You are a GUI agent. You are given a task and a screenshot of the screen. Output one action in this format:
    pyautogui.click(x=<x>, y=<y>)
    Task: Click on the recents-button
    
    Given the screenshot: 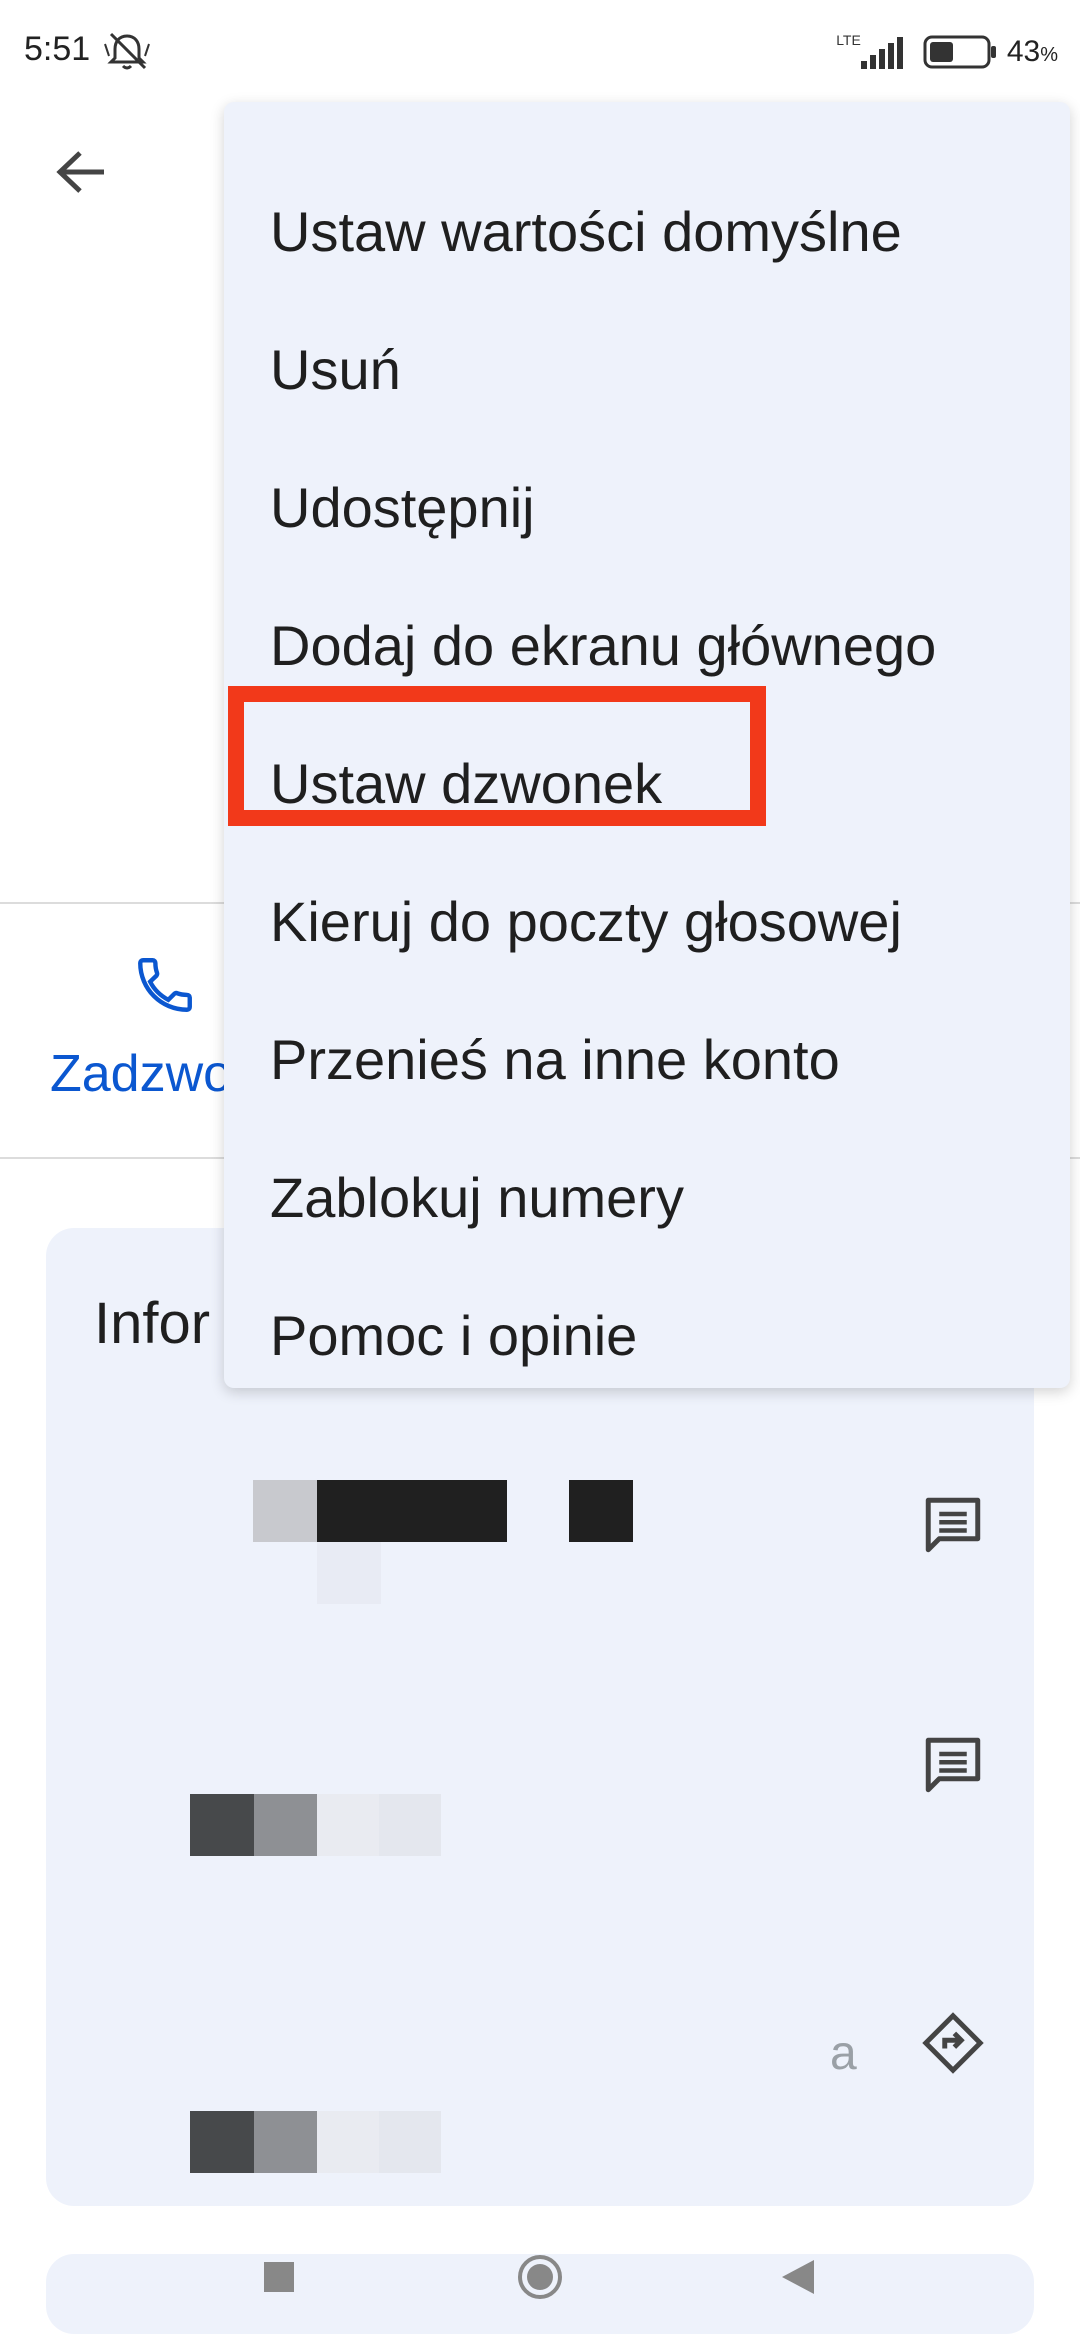 What is the action you would take?
    pyautogui.click(x=279, y=2277)
    